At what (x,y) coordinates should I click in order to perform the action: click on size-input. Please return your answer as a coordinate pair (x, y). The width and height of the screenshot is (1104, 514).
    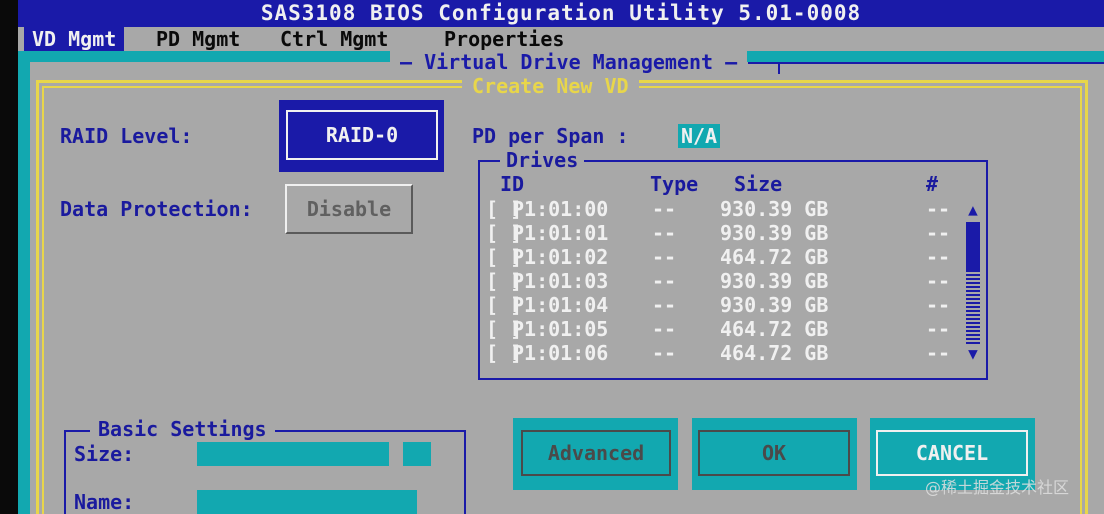
    Looking at the image, I should click on (293, 454).